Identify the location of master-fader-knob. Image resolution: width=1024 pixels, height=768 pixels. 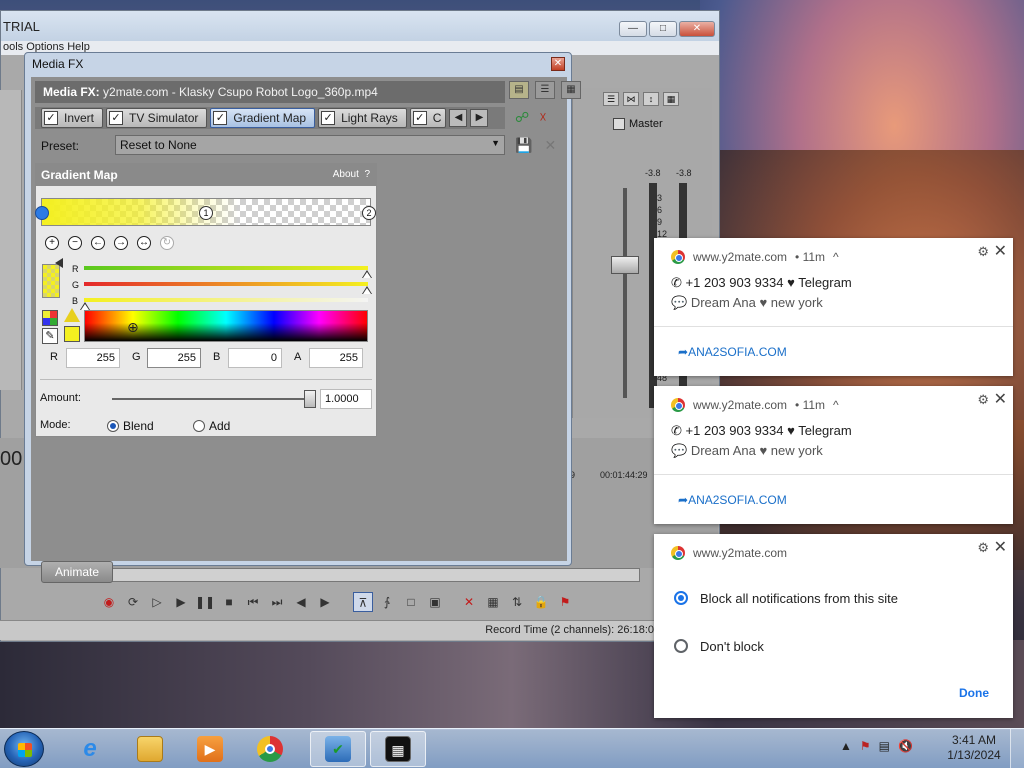
(625, 265).